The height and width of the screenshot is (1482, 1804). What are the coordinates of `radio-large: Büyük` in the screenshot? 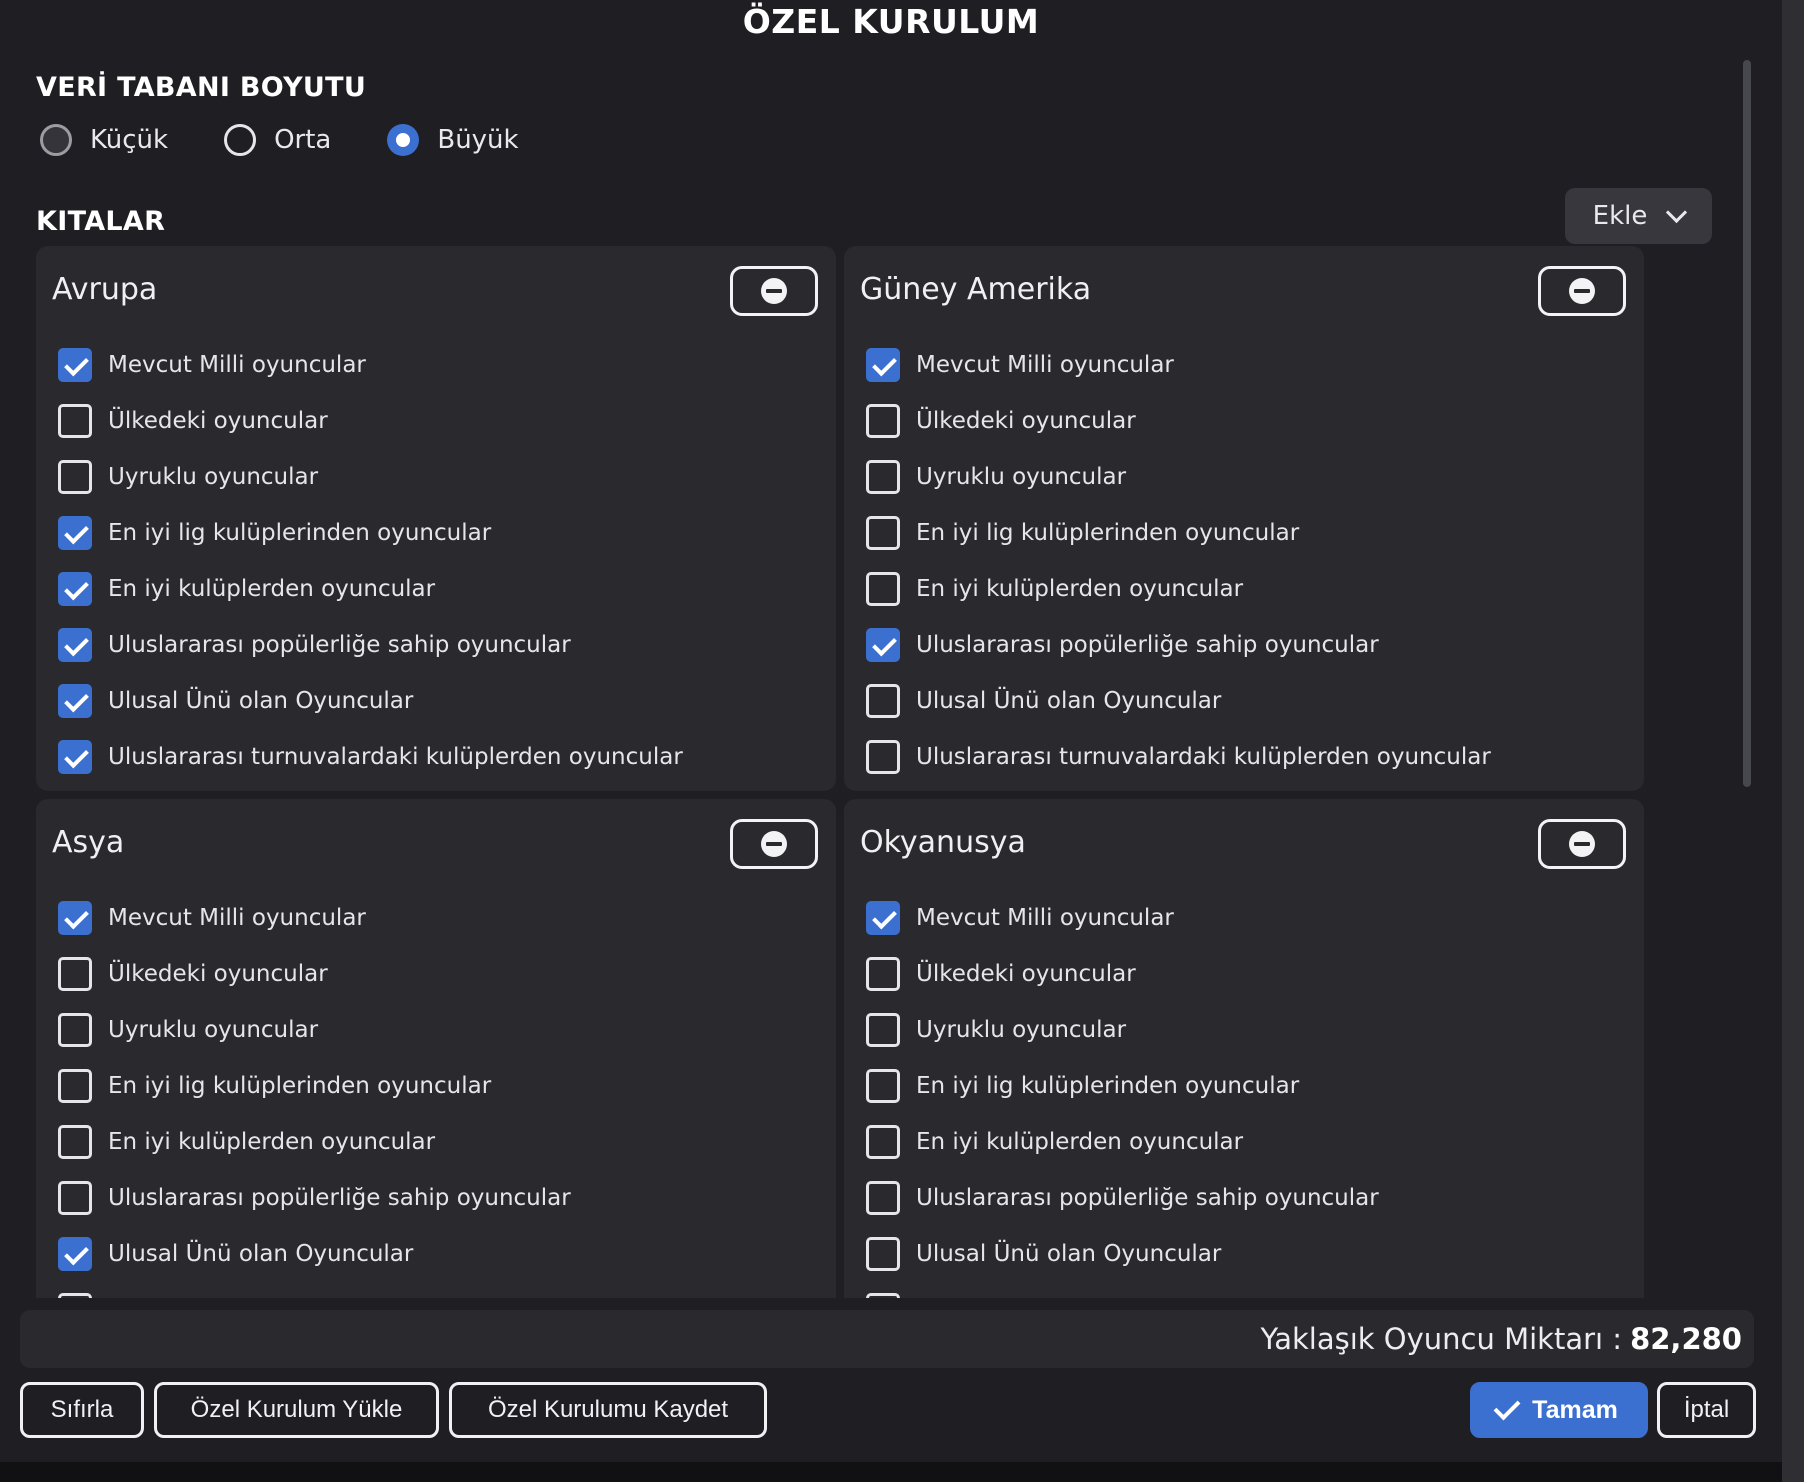 It's located at (453, 140).